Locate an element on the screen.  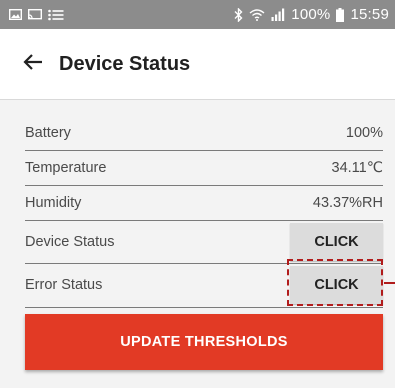
error-status-label: Error Status is located at coordinates (64, 285).